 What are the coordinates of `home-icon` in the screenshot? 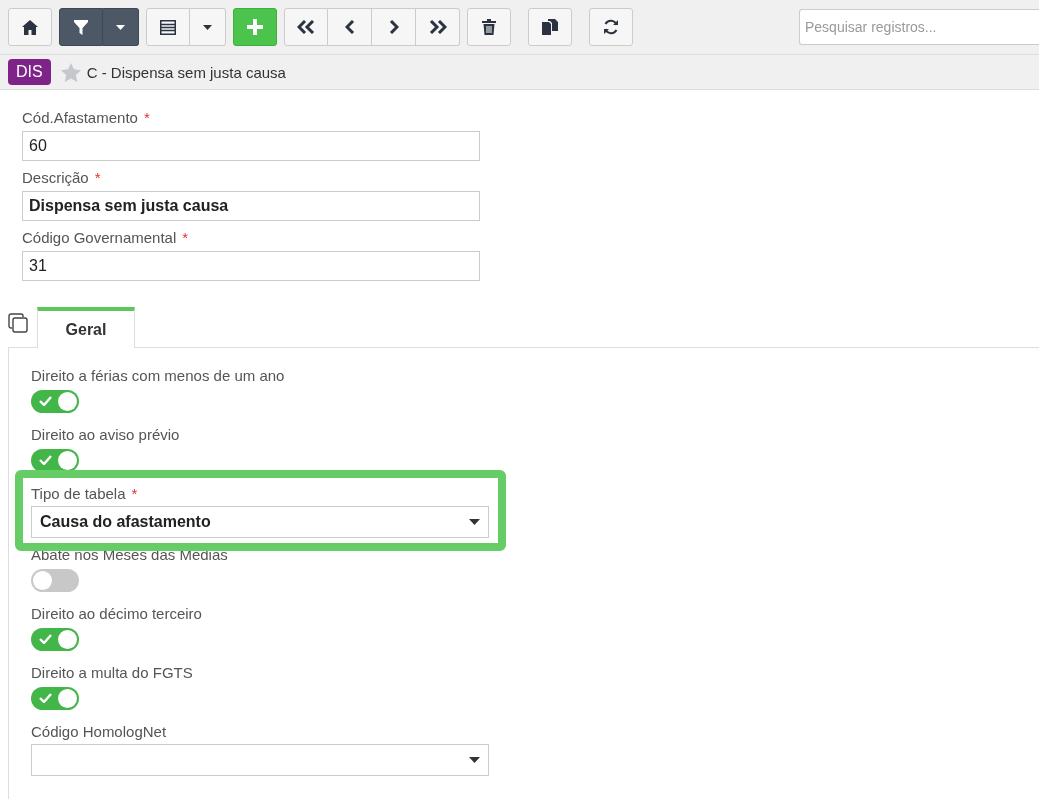 It's located at (30, 27).